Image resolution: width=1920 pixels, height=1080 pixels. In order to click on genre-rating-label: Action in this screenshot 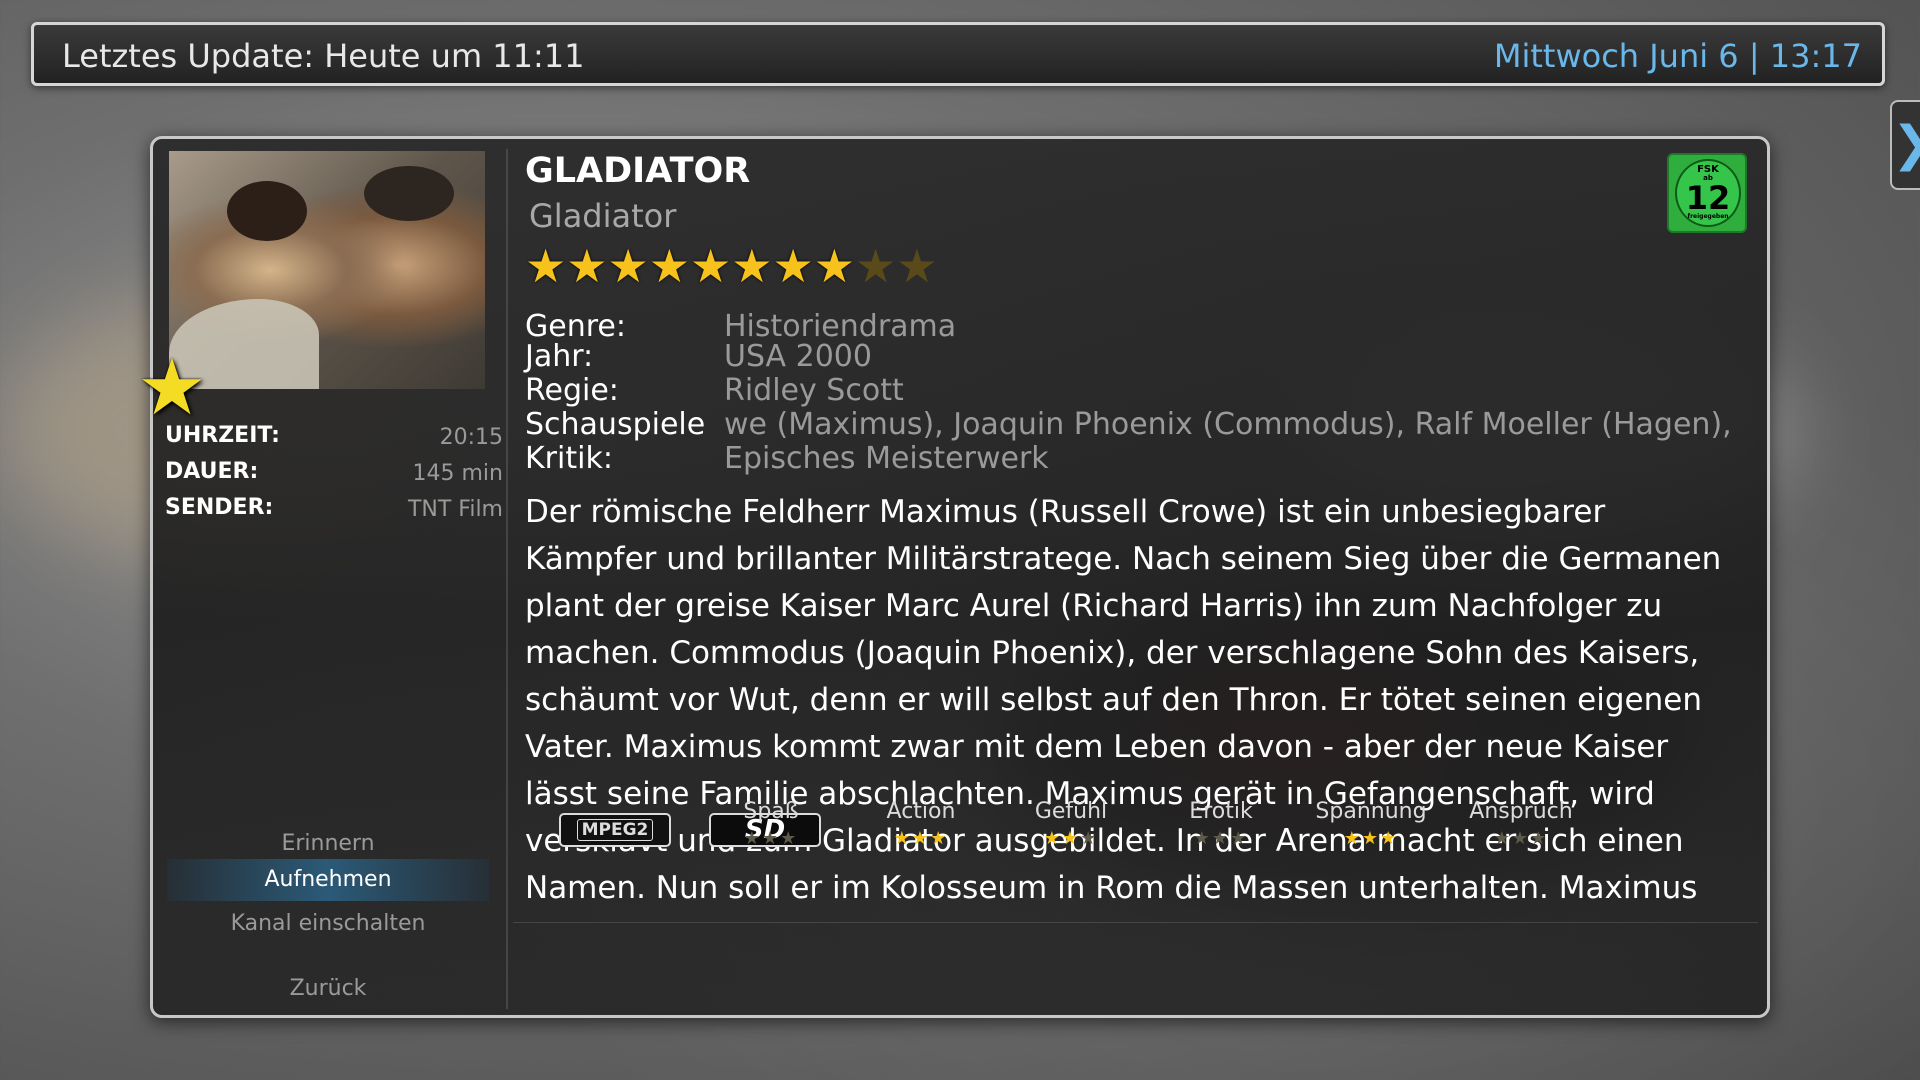, I will do `click(921, 811)`.